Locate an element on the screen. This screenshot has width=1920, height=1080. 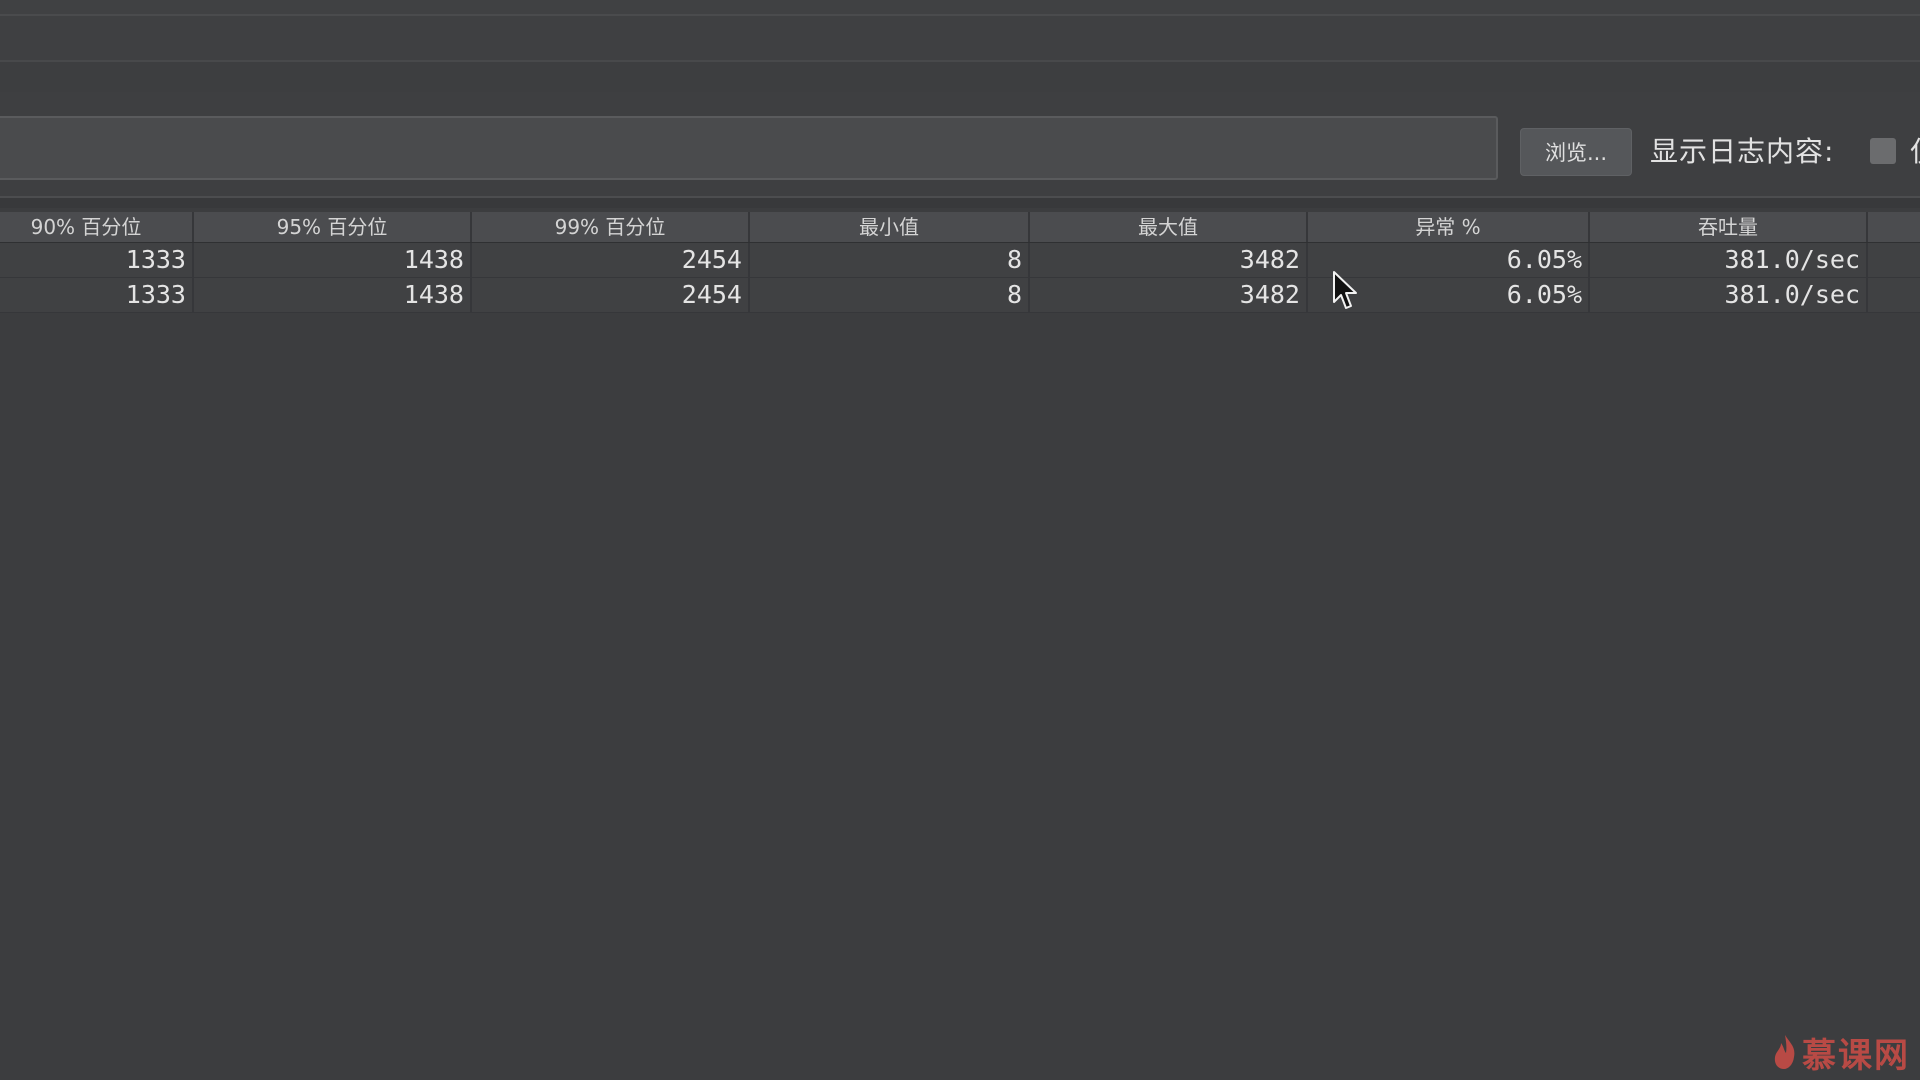
divider is located at coordinates (960, 202).